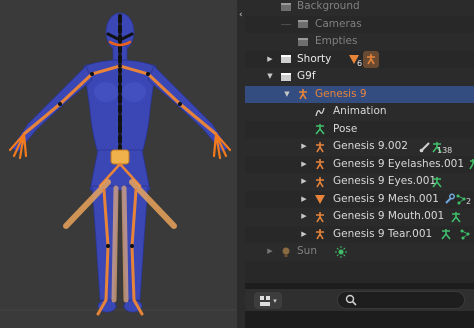 This screenshot has width=474, height=328. I want to click on outliner-row-mesh: ▶ Genesis 9 Mesh.001 2, so click(359, 200).